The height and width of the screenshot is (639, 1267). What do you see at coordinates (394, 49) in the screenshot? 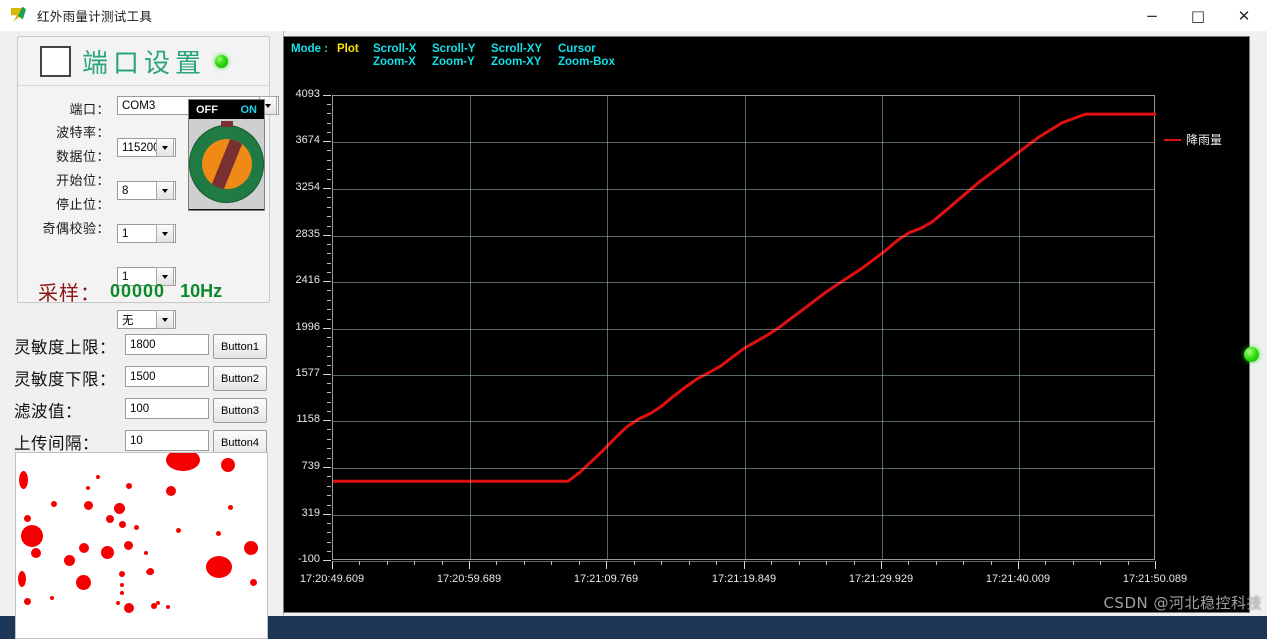
I see `menu-scroll-x: Scroll-X` at bounding box center [394, 49].